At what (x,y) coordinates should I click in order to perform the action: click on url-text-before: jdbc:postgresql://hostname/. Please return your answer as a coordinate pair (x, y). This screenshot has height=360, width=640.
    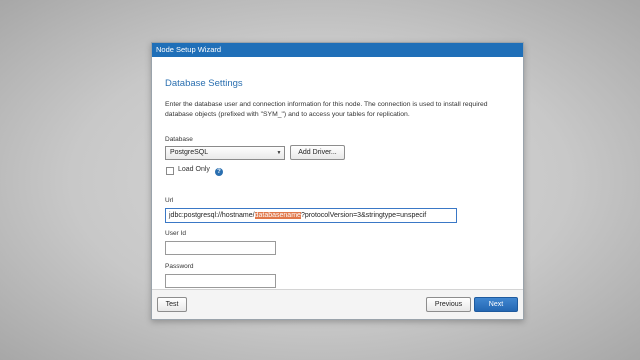
    Looking at the image, I should click on (212, 215).